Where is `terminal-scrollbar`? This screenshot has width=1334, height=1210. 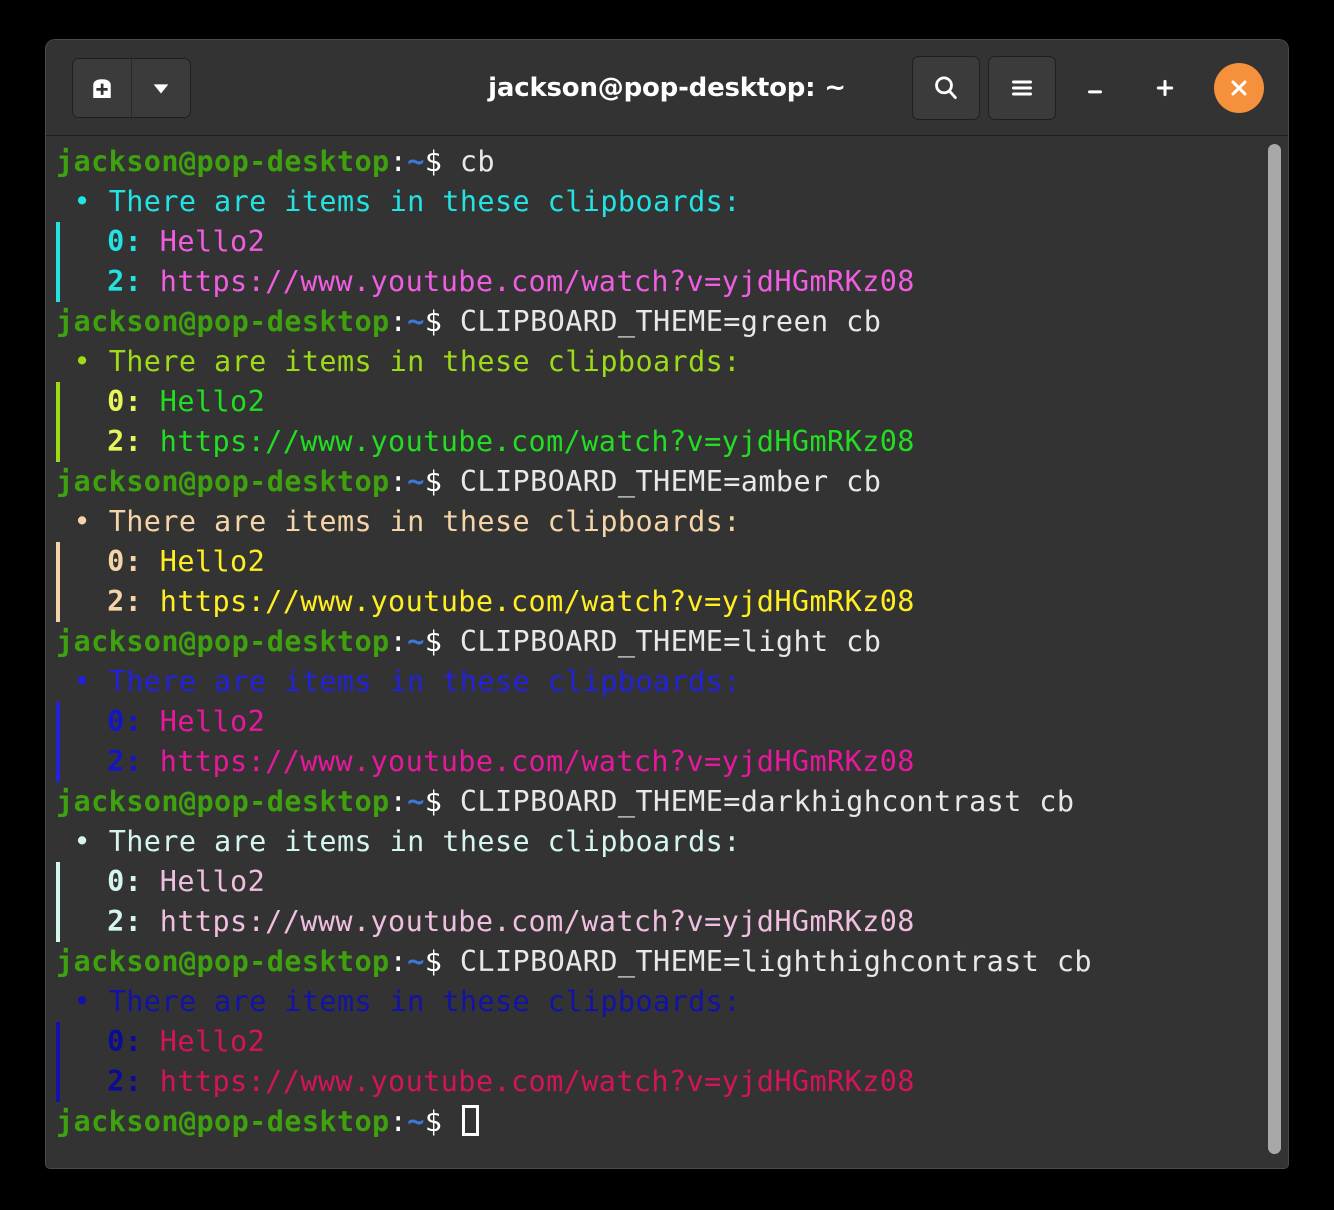 terminal-scrollbar is located at coordinates (1274, 652).